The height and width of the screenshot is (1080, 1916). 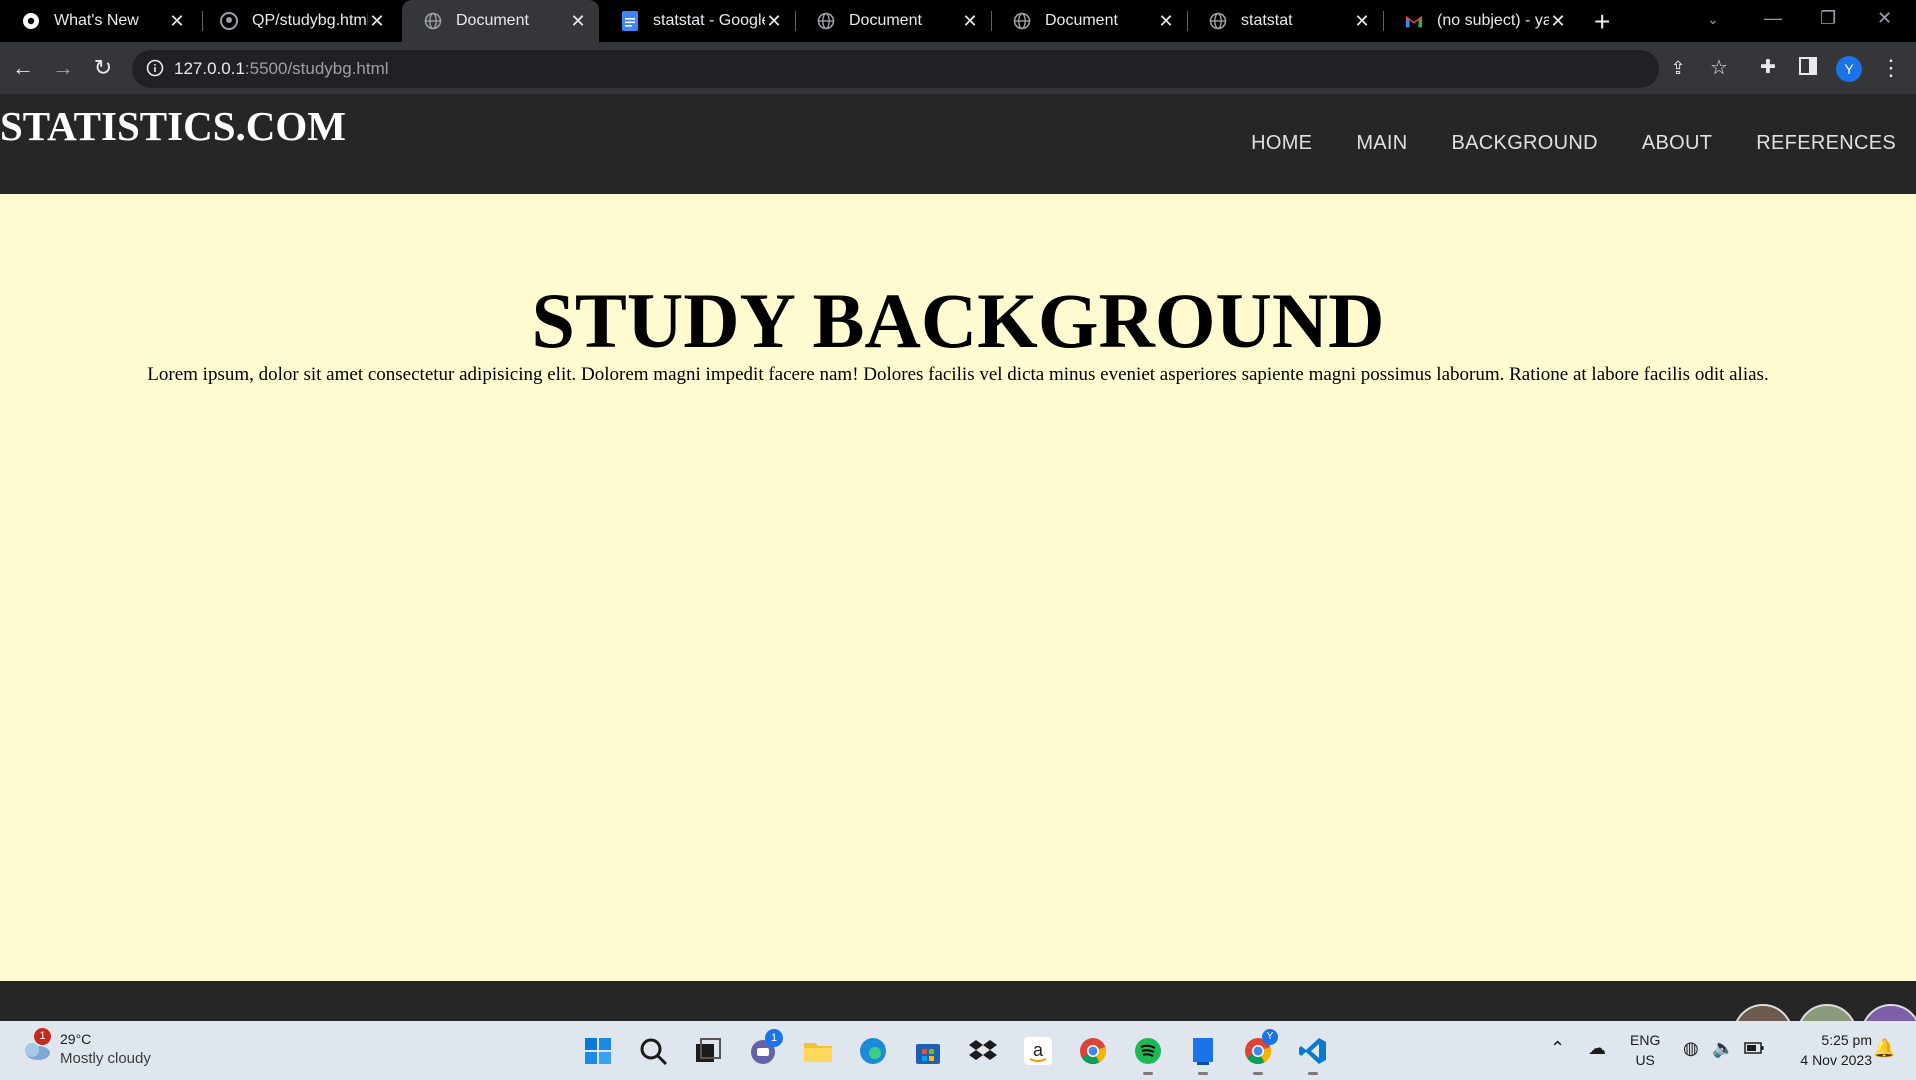 I want to click on onedrive-icon: ☁, so click(x=1597, y=1048).